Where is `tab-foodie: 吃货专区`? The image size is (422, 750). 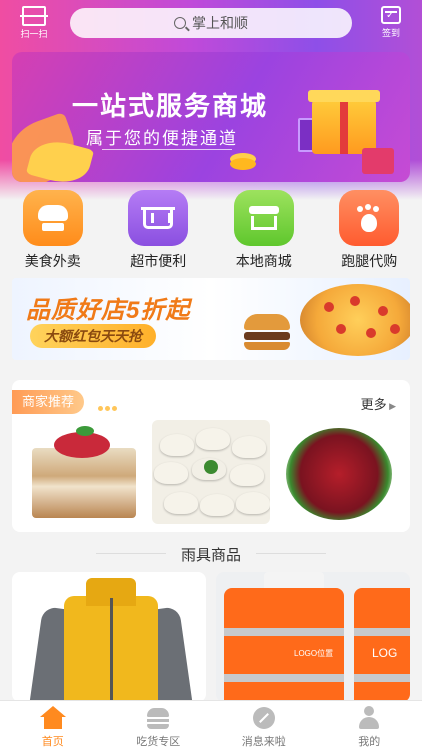
tab-foodie: 吃货专区 is located at coordinates (159, 725).